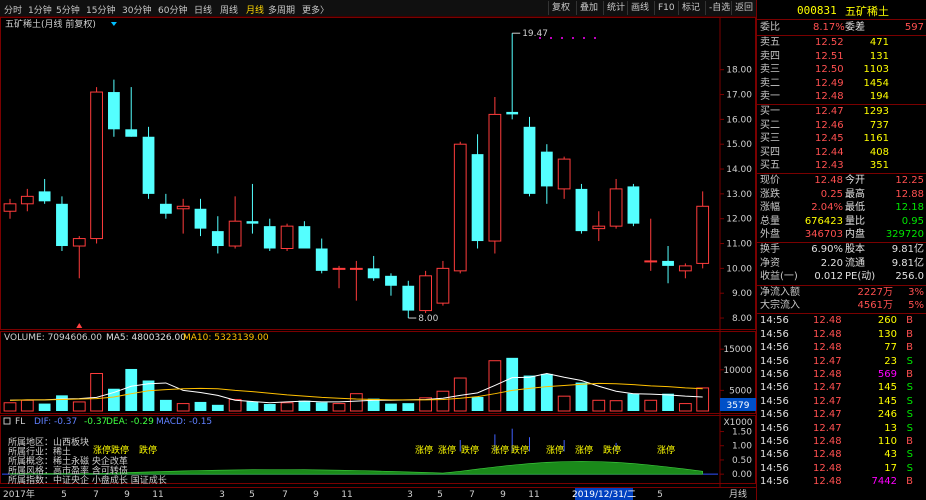  I want to click on stat-label: 涨跌, so click(770, 194).